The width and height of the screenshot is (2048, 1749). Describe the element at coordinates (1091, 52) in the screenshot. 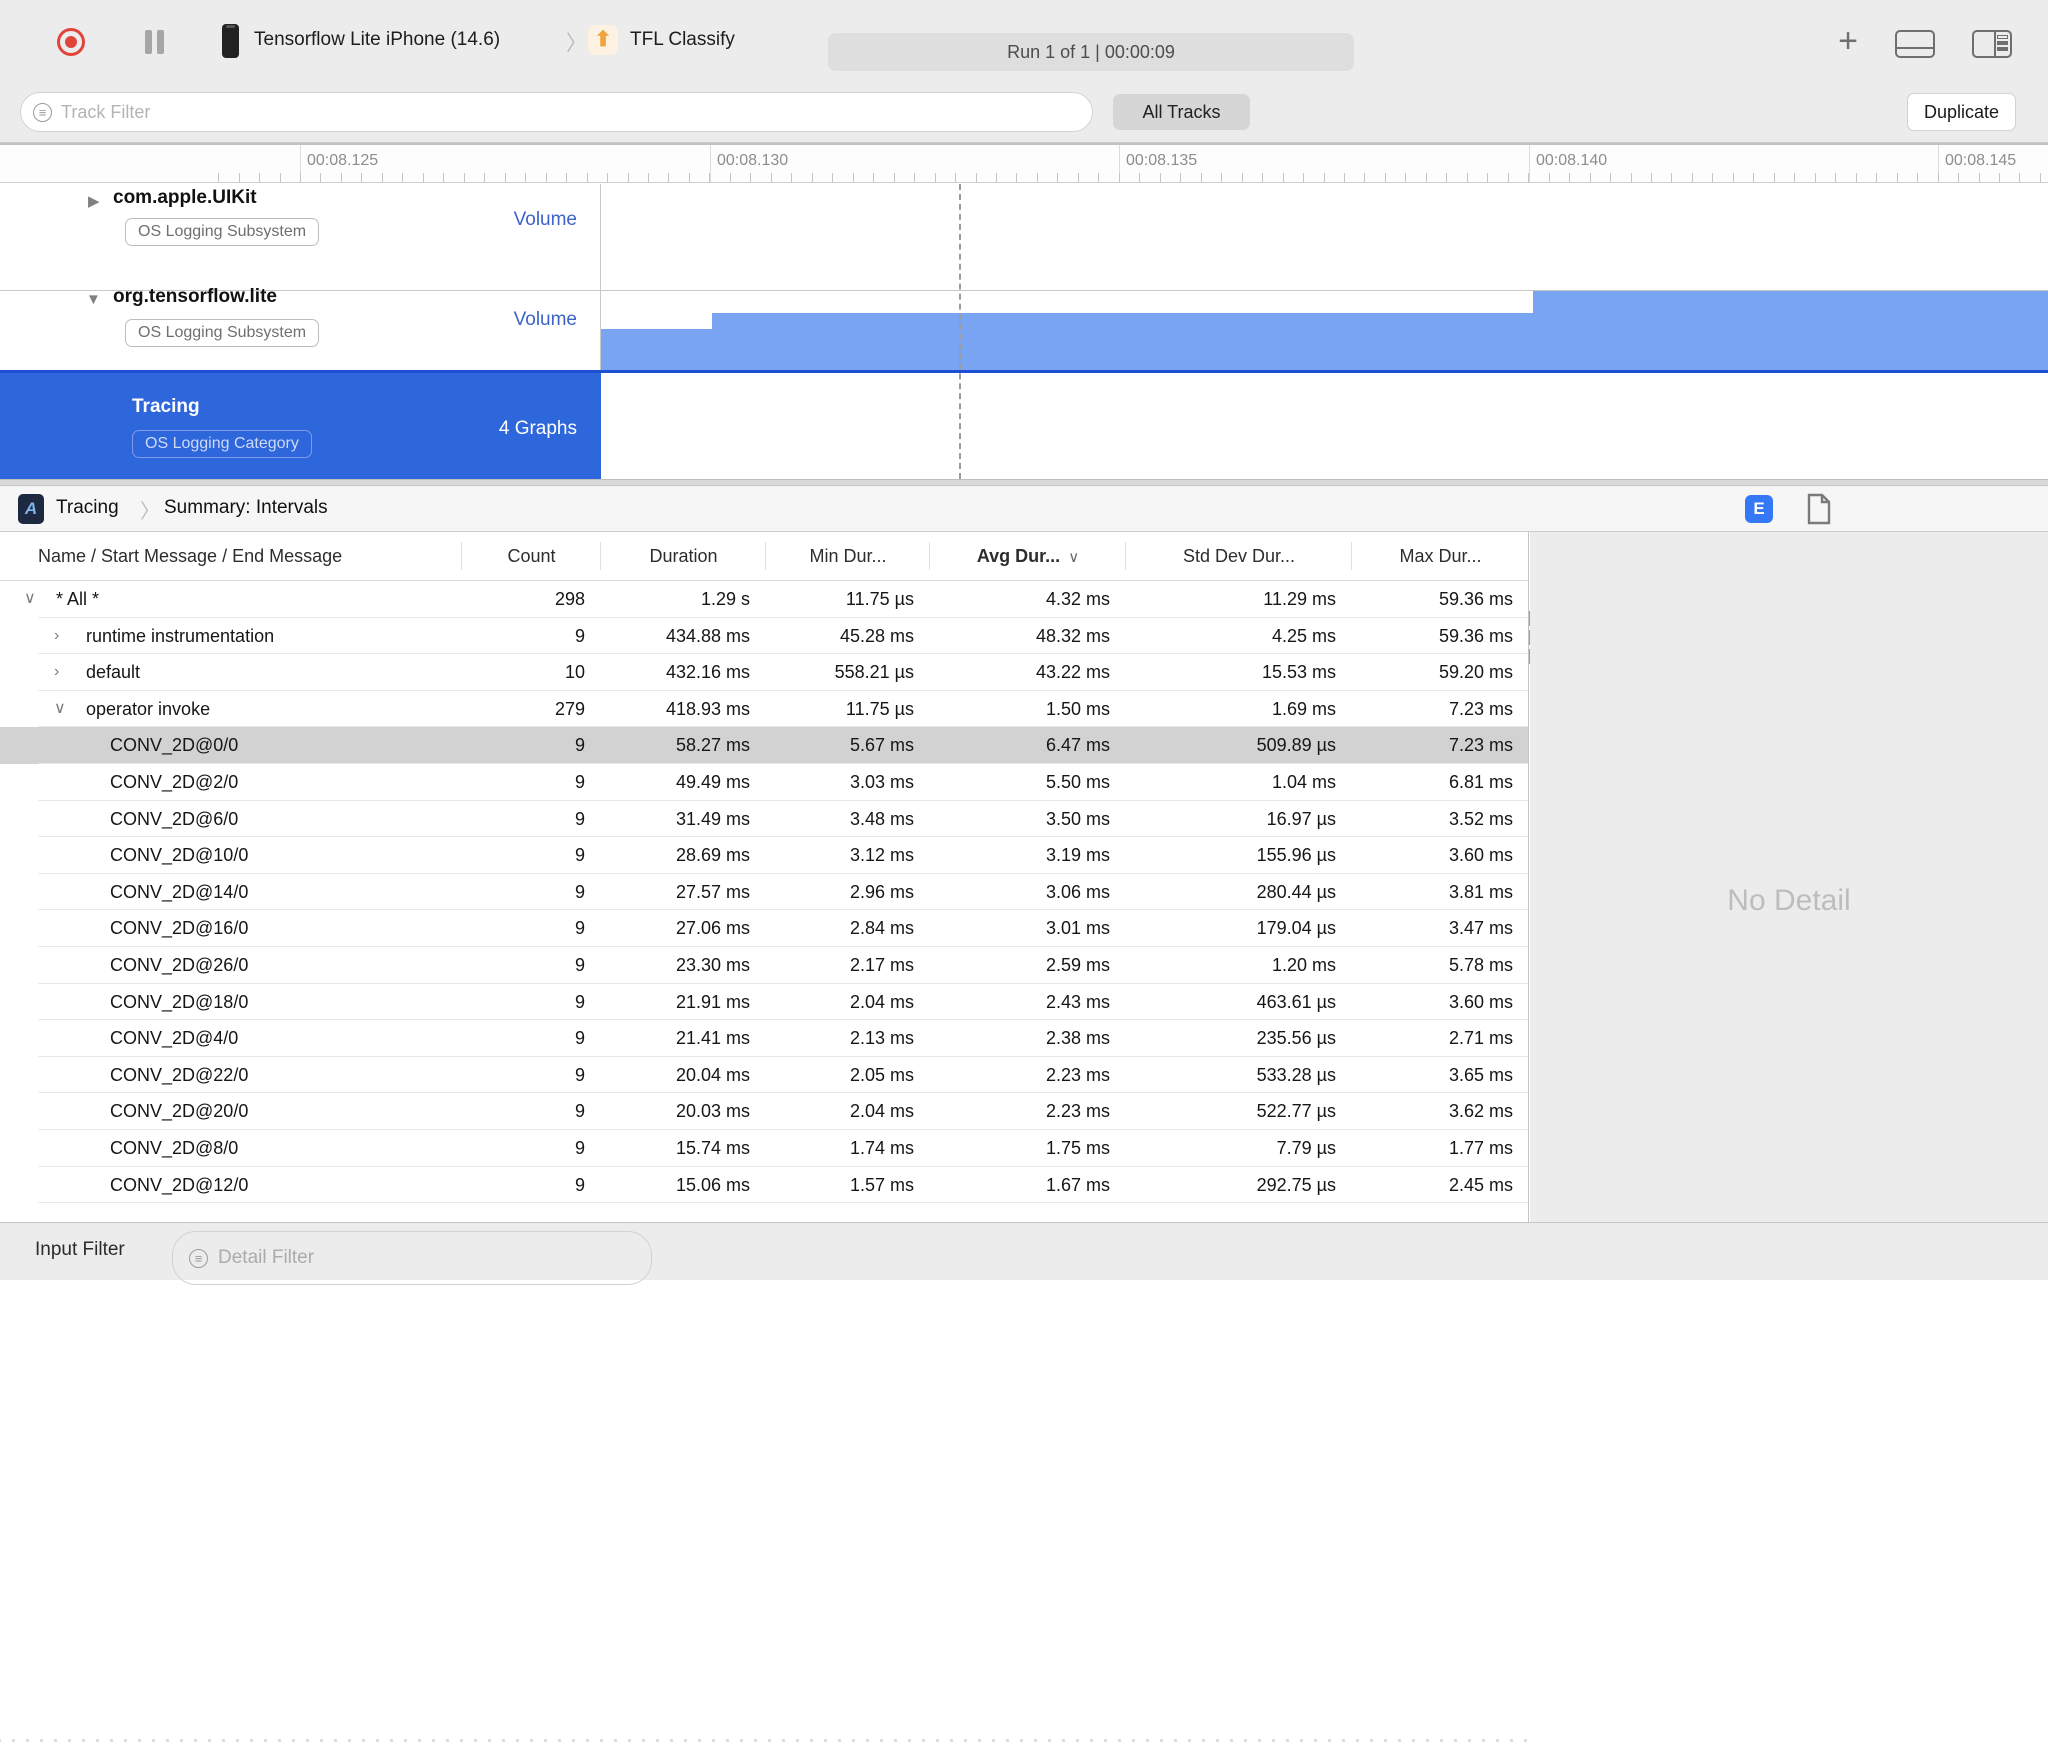

I see `run-status-display: Run 1 of 1 | 00:00:09` at that location.